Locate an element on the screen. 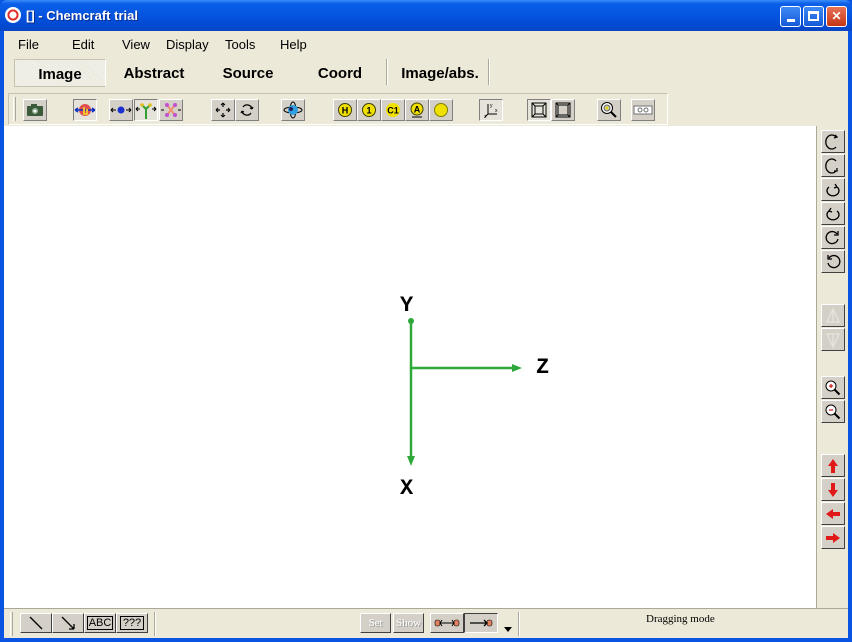 This screenshot has height=642, width=852. rotate-z-cw-button is located at coordinates (833, 237).